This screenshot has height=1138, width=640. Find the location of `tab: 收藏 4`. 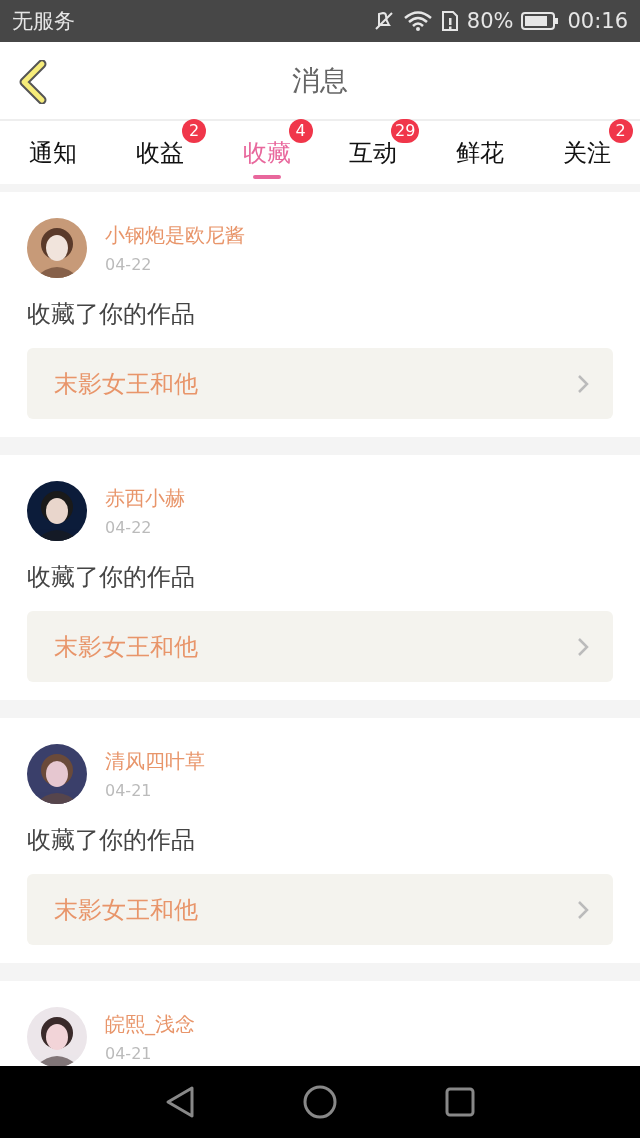

tab: 收藏 4 is located at coordinates (266, 152).